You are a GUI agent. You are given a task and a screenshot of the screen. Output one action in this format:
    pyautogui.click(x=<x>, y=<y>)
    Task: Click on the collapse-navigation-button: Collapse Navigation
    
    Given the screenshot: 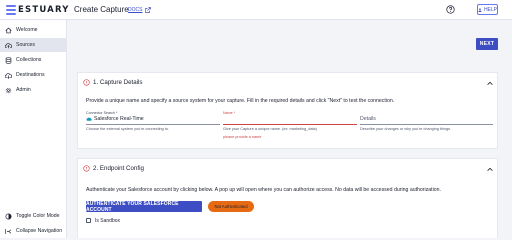 What is the action you would take?
    pyautogui.click(x=33, y=231)
    